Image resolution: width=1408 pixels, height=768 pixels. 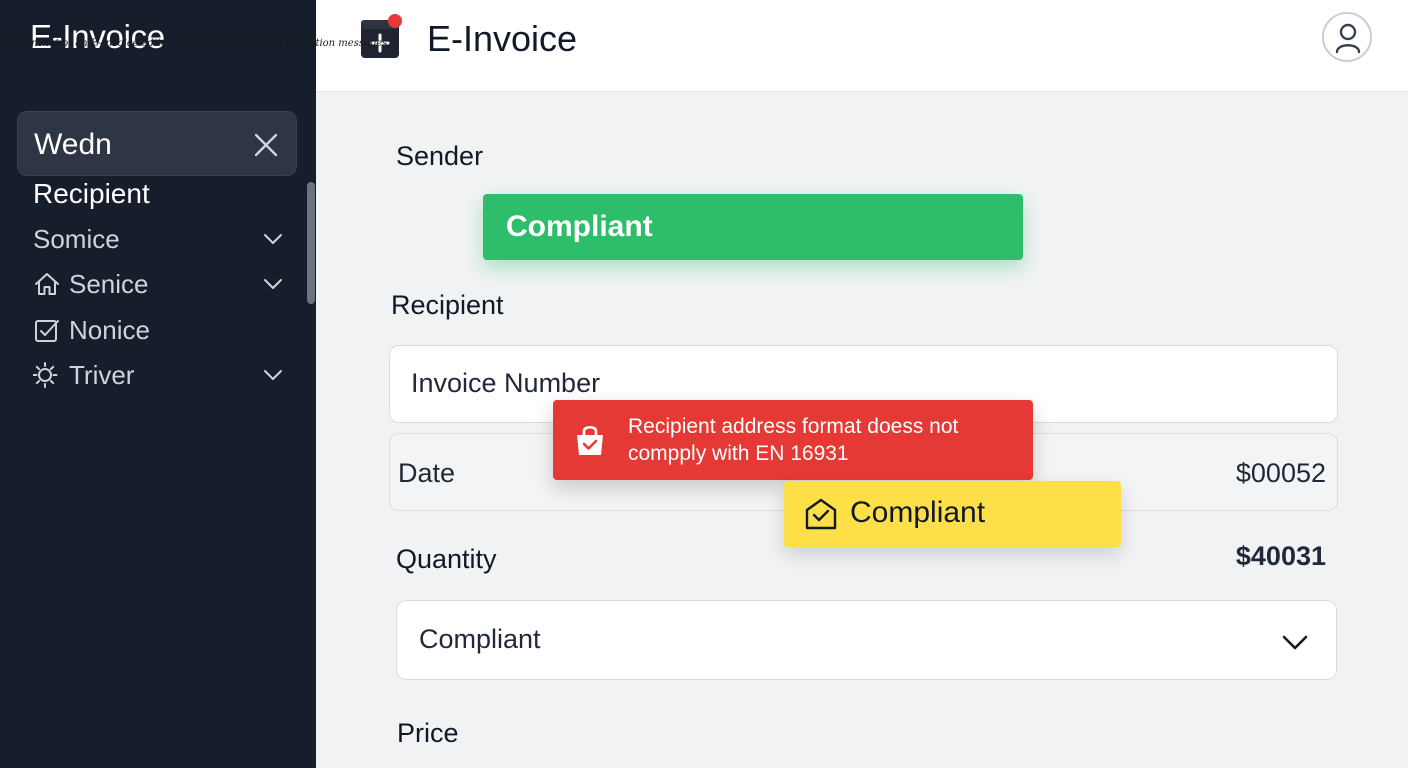 What do you see at coordinates (590, 440) in the screenshot?
I see `shopping-bag-icon` at bounding box center [590, 440].